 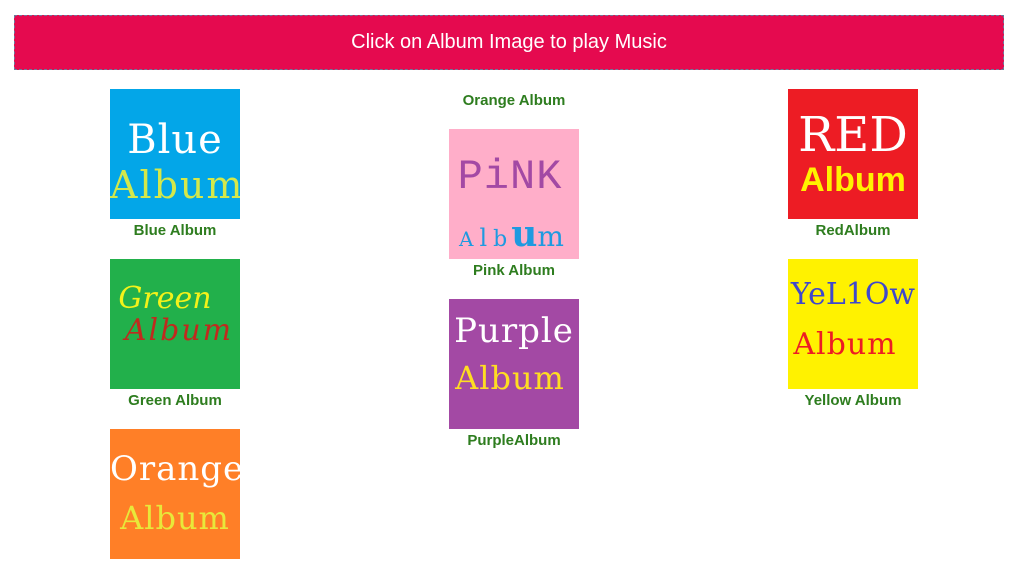 I want to click on album-cover-pink: PiNK Al b um, so click(x=514, y=194).